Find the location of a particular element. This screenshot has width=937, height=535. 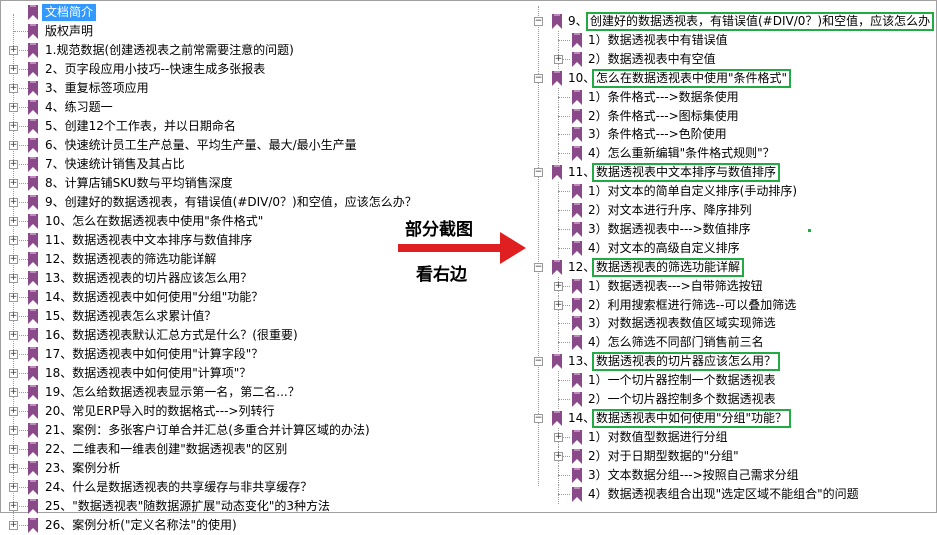

tree-item: +20、常见ERP导入时的数据格式--->列转行 is located at coordinates (255, 411).